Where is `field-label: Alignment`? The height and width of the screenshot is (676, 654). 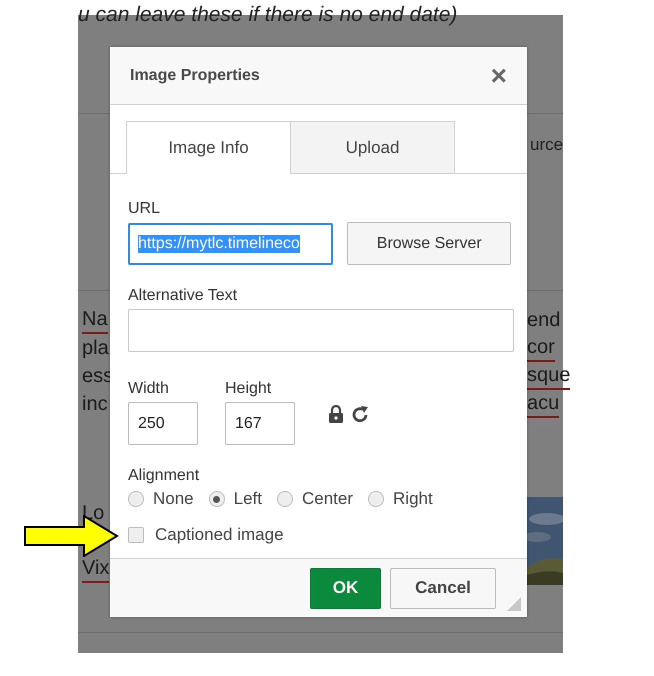
field-label: Alignment is located at coordinates (164, 476).